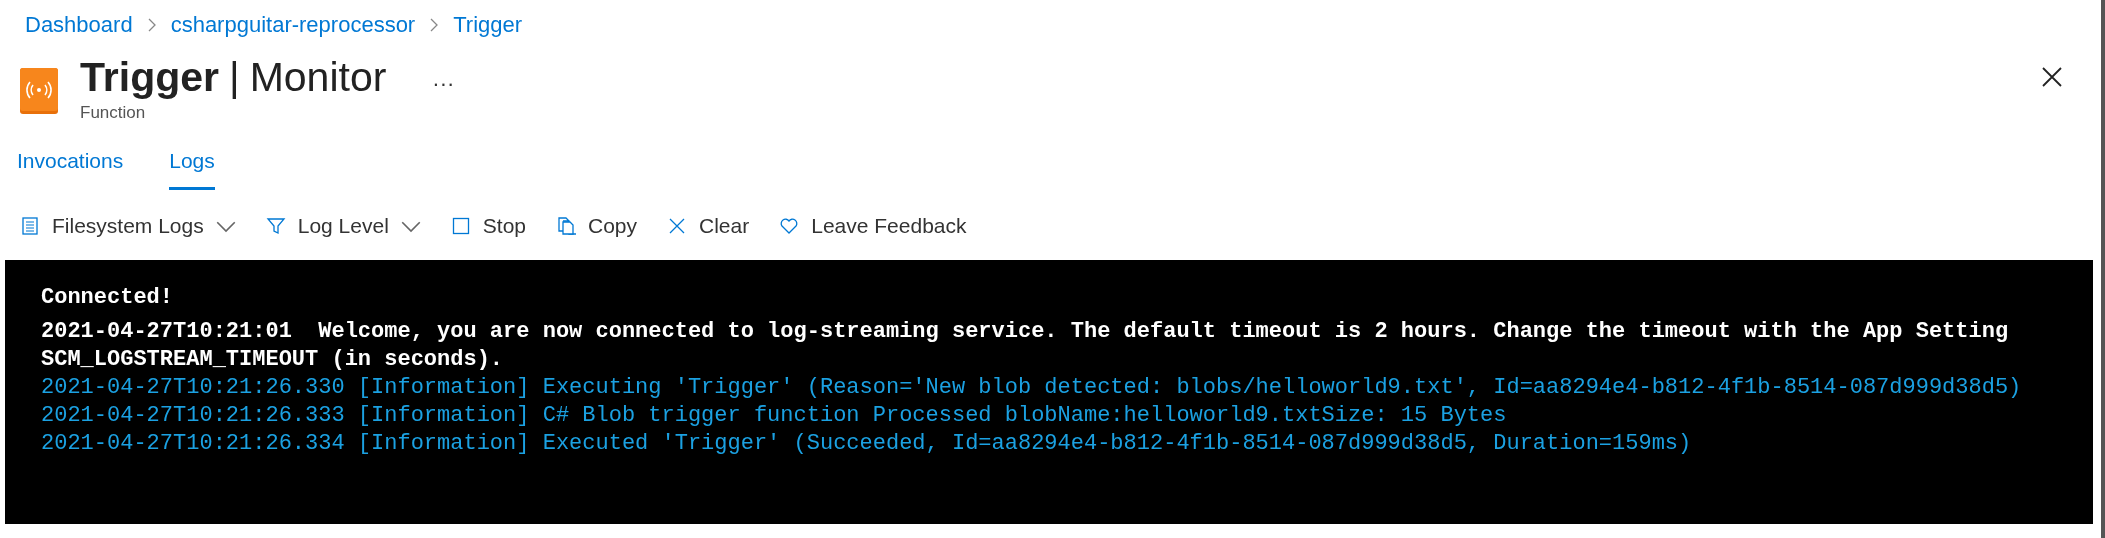  I want to click on log-line: 2021-04-27T10:21:26.330 [Information] Executing 'Trigger' (Reason='New blob detected: blobs/helloworld9.txt', Id=aa8294e4-b812-4f1b-8514-087d999d38d5), so click(1032, 388).